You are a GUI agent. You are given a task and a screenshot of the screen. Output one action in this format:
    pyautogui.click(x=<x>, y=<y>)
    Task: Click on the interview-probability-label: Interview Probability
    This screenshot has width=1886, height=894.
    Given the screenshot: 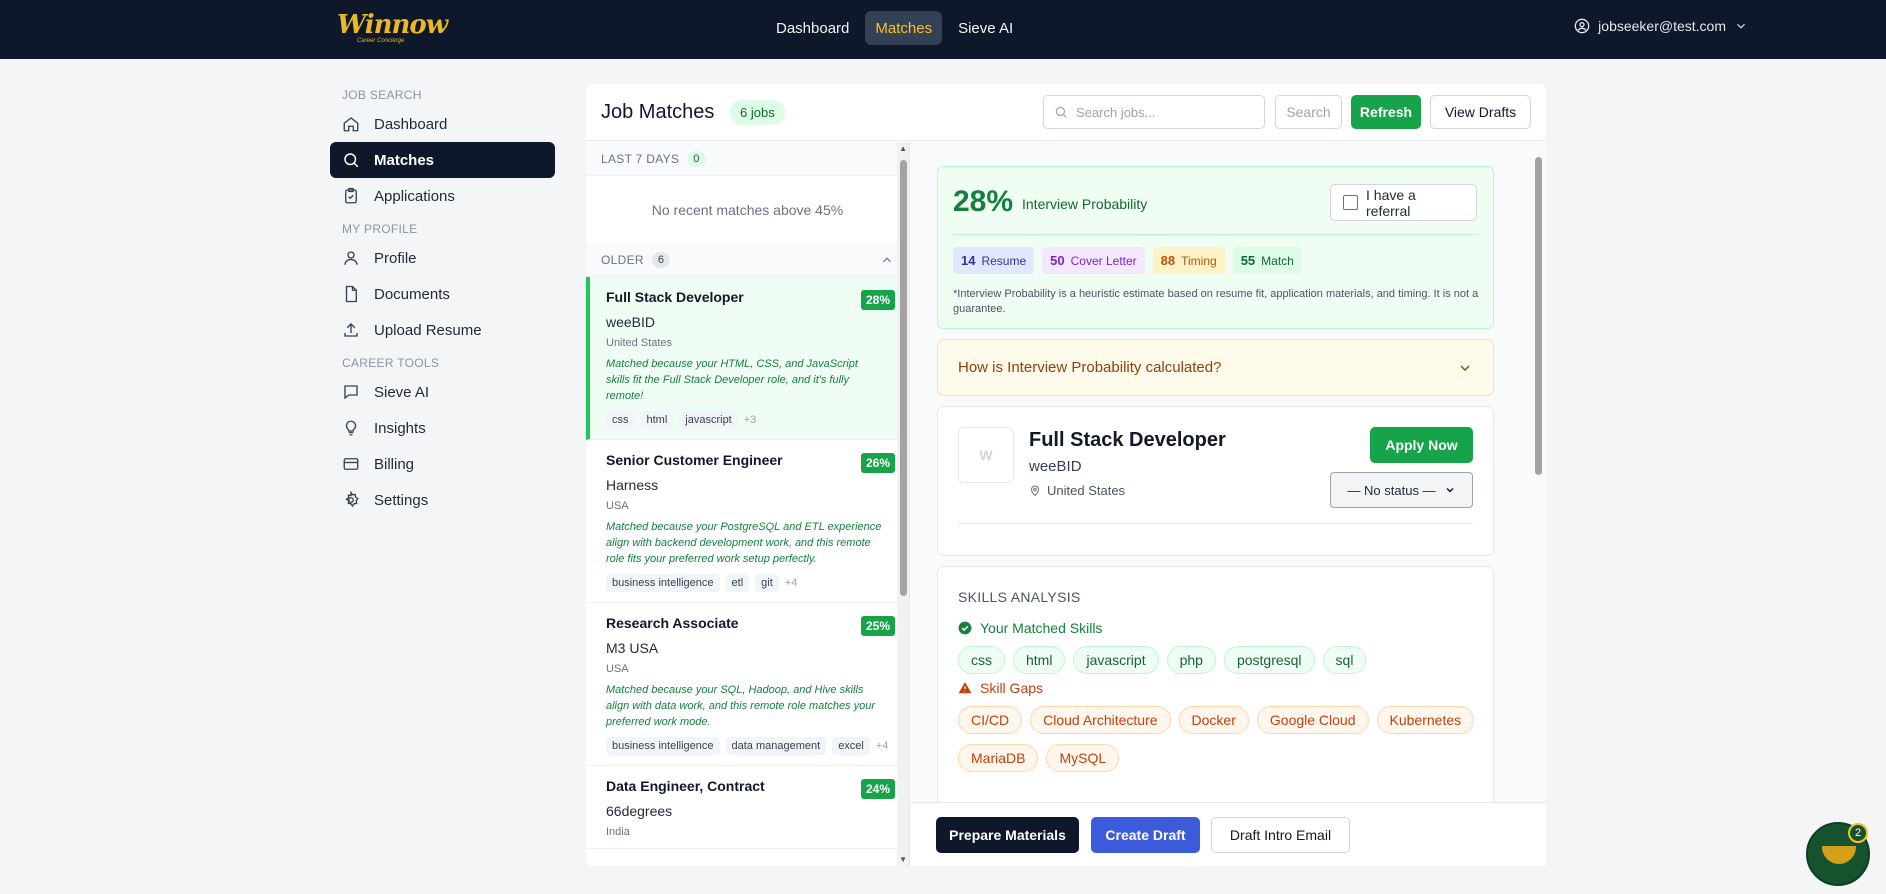 What is the action you would take?
    pyautogui.click(x=1085, y=204)
    